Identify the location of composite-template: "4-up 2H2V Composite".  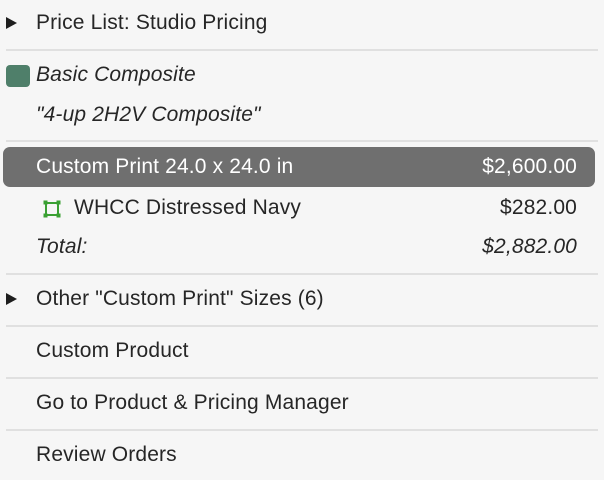
(148, 114).